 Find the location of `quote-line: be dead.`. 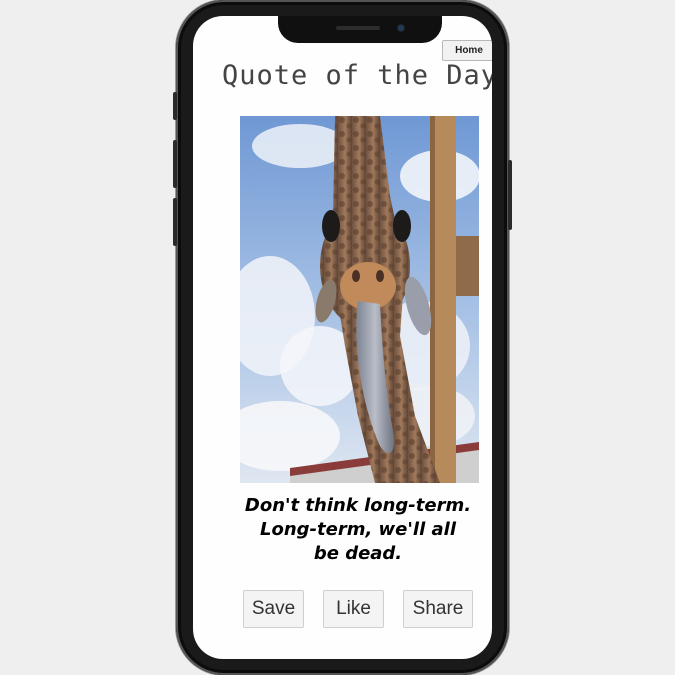

quote-line: be dead. is located at coordinates (358, 553).